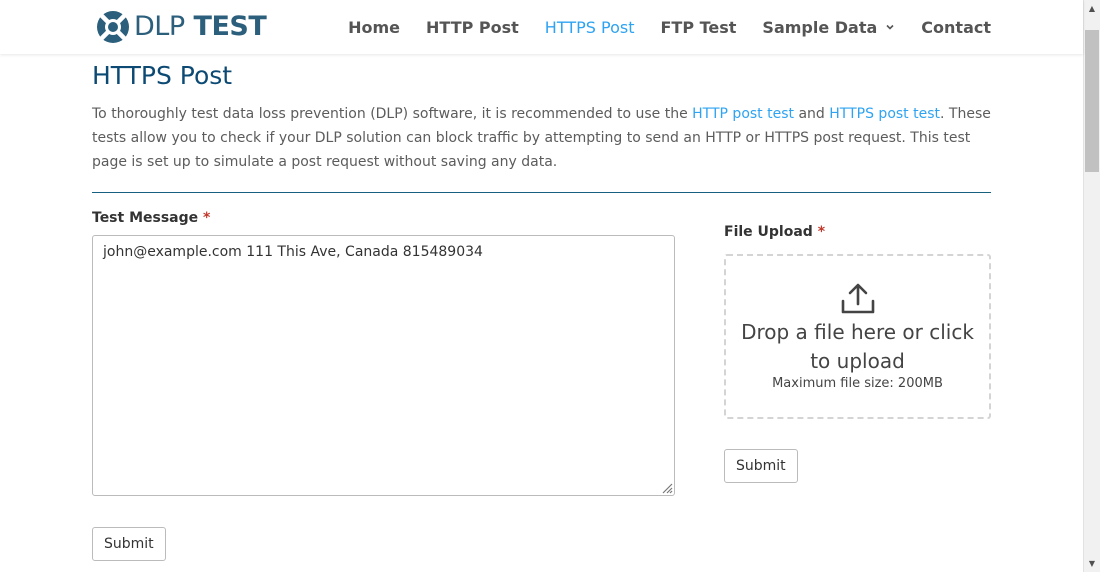  What do you see at coordinates (145, 218) in the screenshot?
I see `test-message-label-text: Test Message` at bounding box center [145, 218].